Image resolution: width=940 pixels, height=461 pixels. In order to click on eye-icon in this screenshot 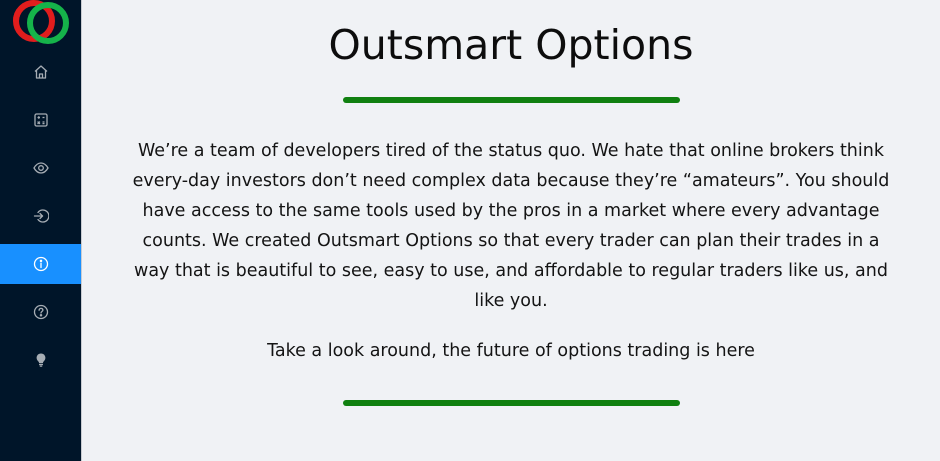, I will do `click(40, 168)`.